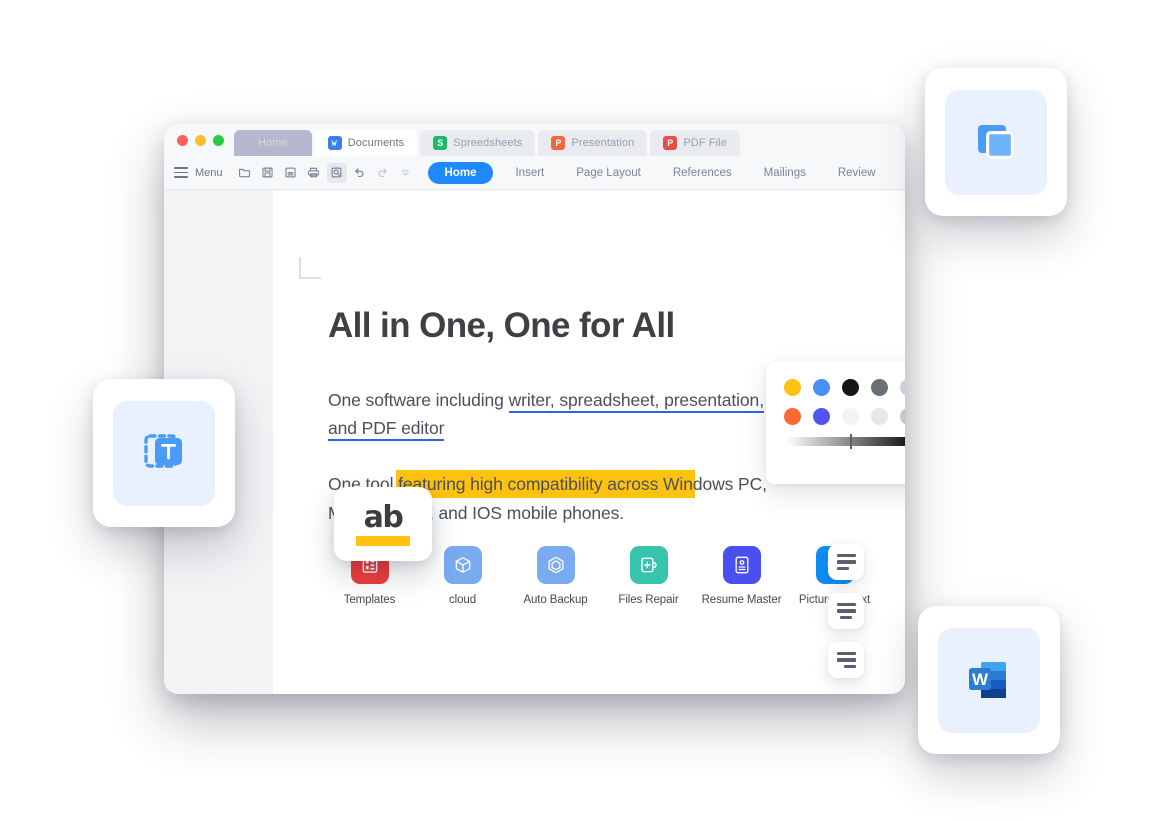 The image size is (1160, 821). Describe the element at coordinates (879, 416) in the screenshot. I see `color-swatch-pale-gray` at that location.